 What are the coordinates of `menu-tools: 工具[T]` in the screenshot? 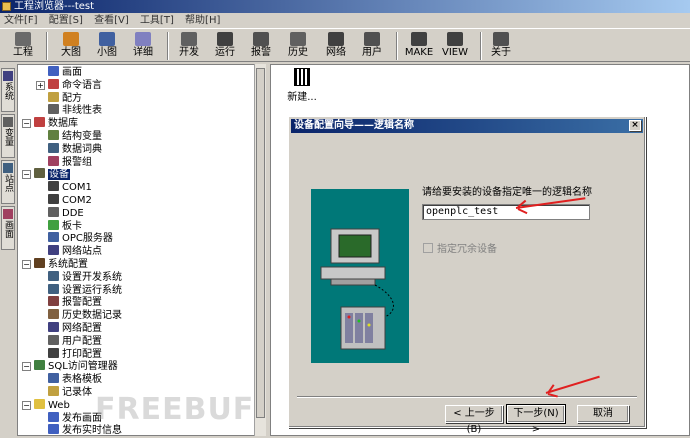 It's located at (157, 20).